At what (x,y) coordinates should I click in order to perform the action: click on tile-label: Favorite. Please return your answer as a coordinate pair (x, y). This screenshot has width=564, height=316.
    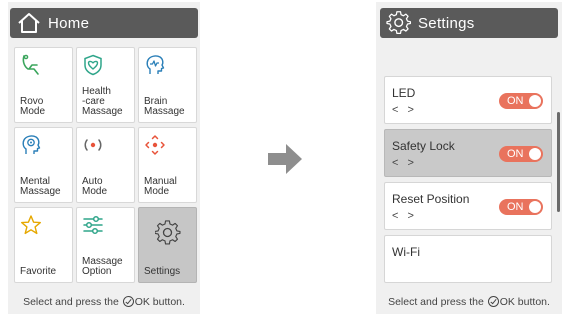
    Looking at the image, I should click on (38, 271).